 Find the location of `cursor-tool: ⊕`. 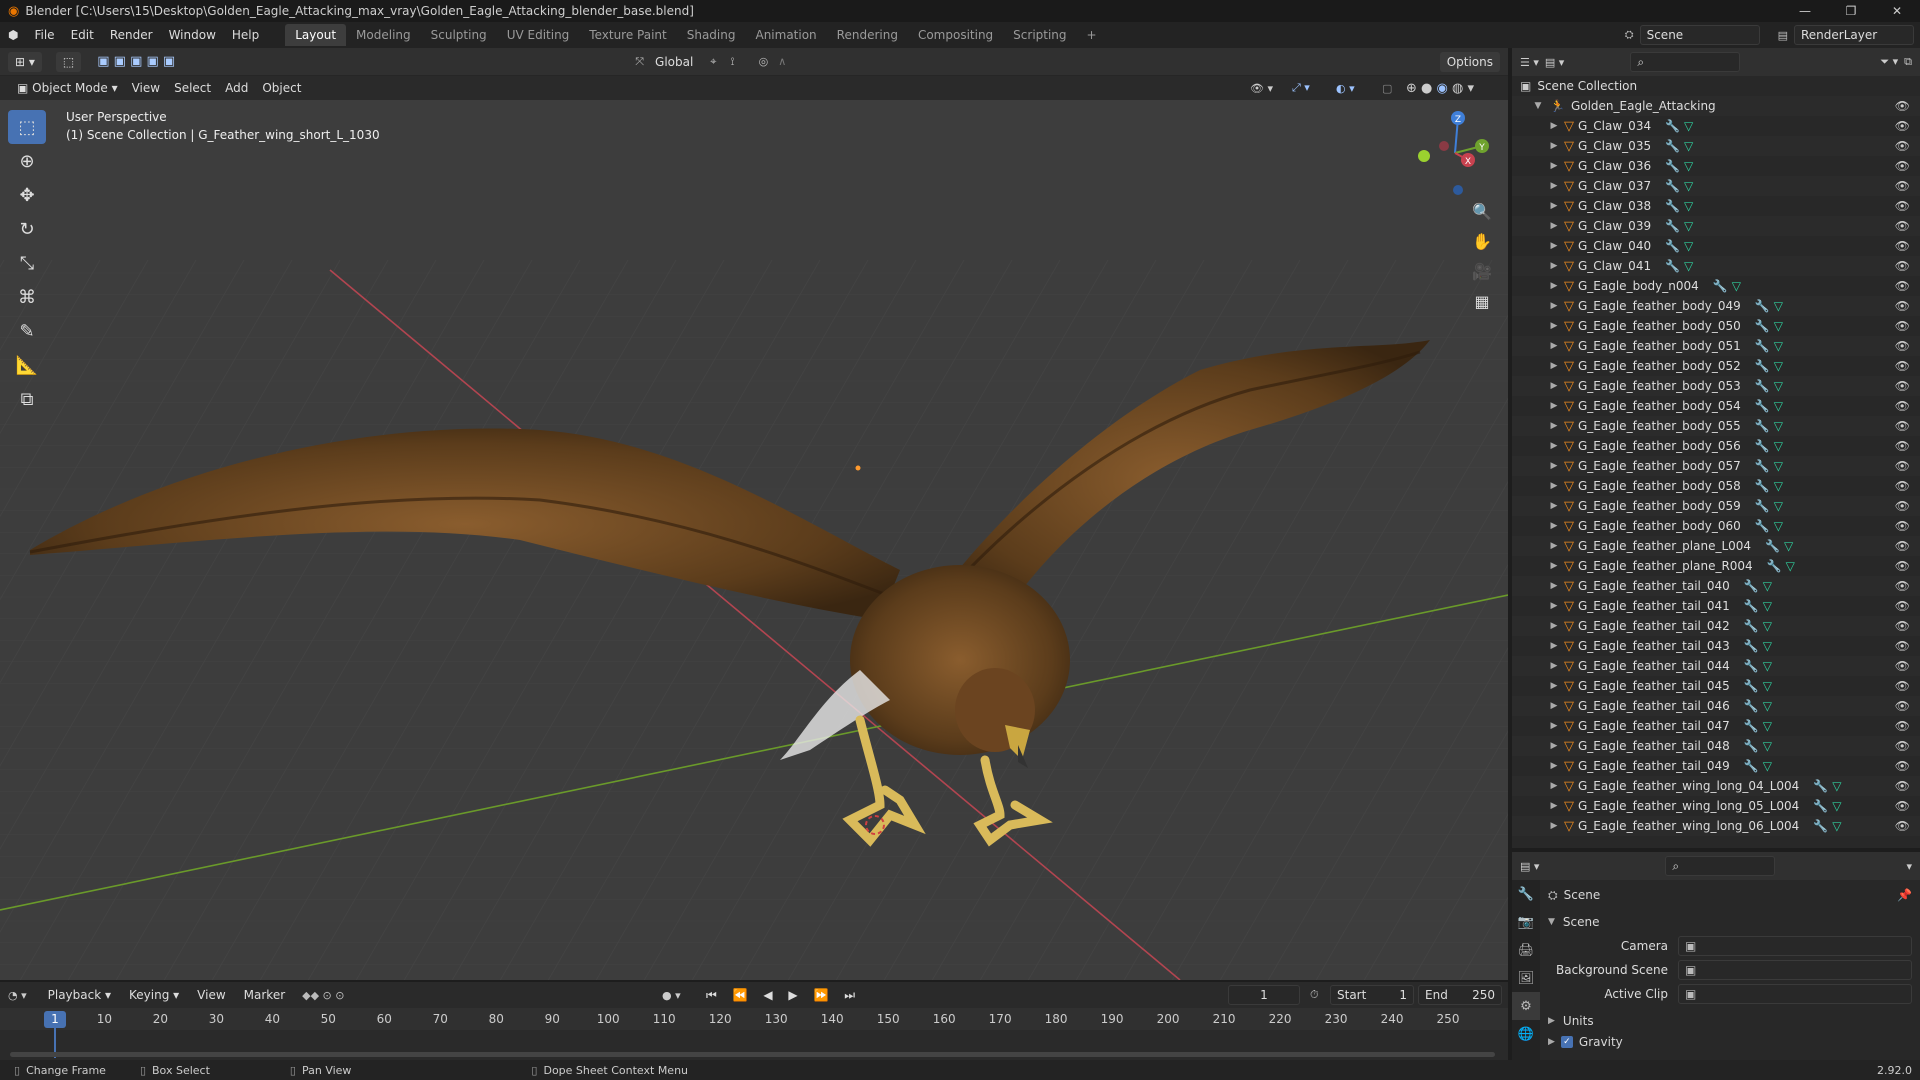

cursor-tool: ⊕ is located at coordinates (27, 161).